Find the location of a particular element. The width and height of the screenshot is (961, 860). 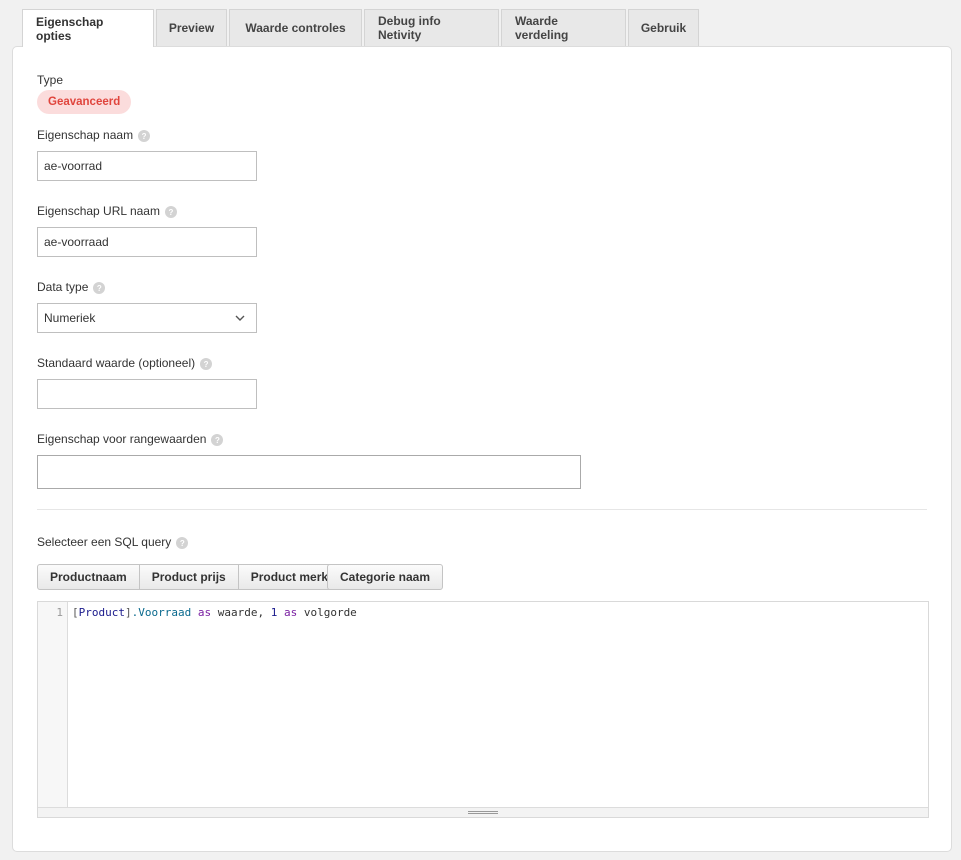

type-label: Type is located at coordinates (50, 80).